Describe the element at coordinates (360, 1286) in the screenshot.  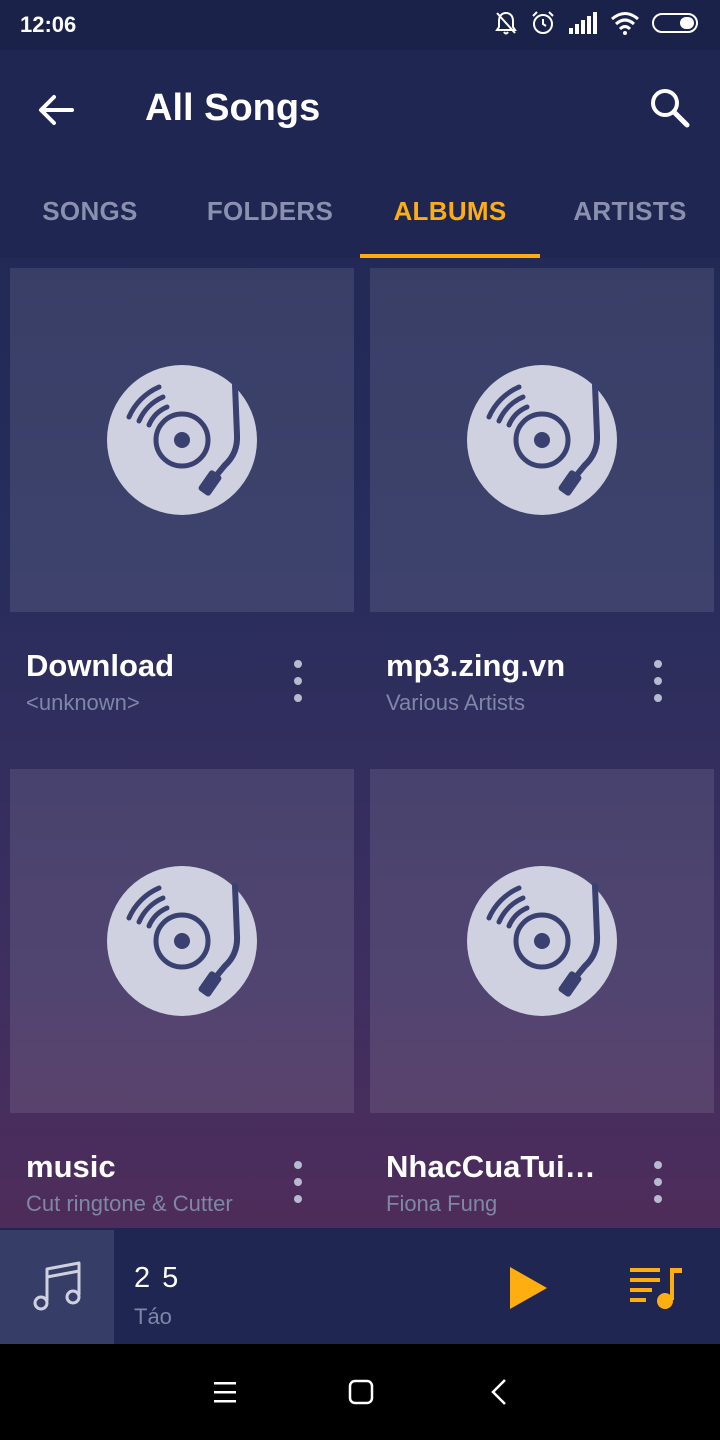
I see `mini-player: 2 5 Táo` at that location.